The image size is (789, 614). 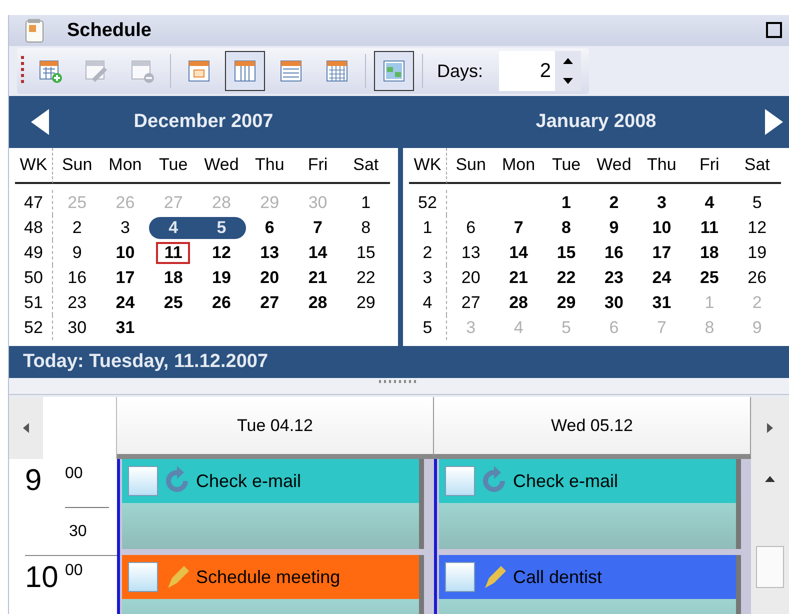 What do you see at coordinates (770, 567) in the screenshot?
I see `scrollbar-thumb` at bounding box center [770, 567].